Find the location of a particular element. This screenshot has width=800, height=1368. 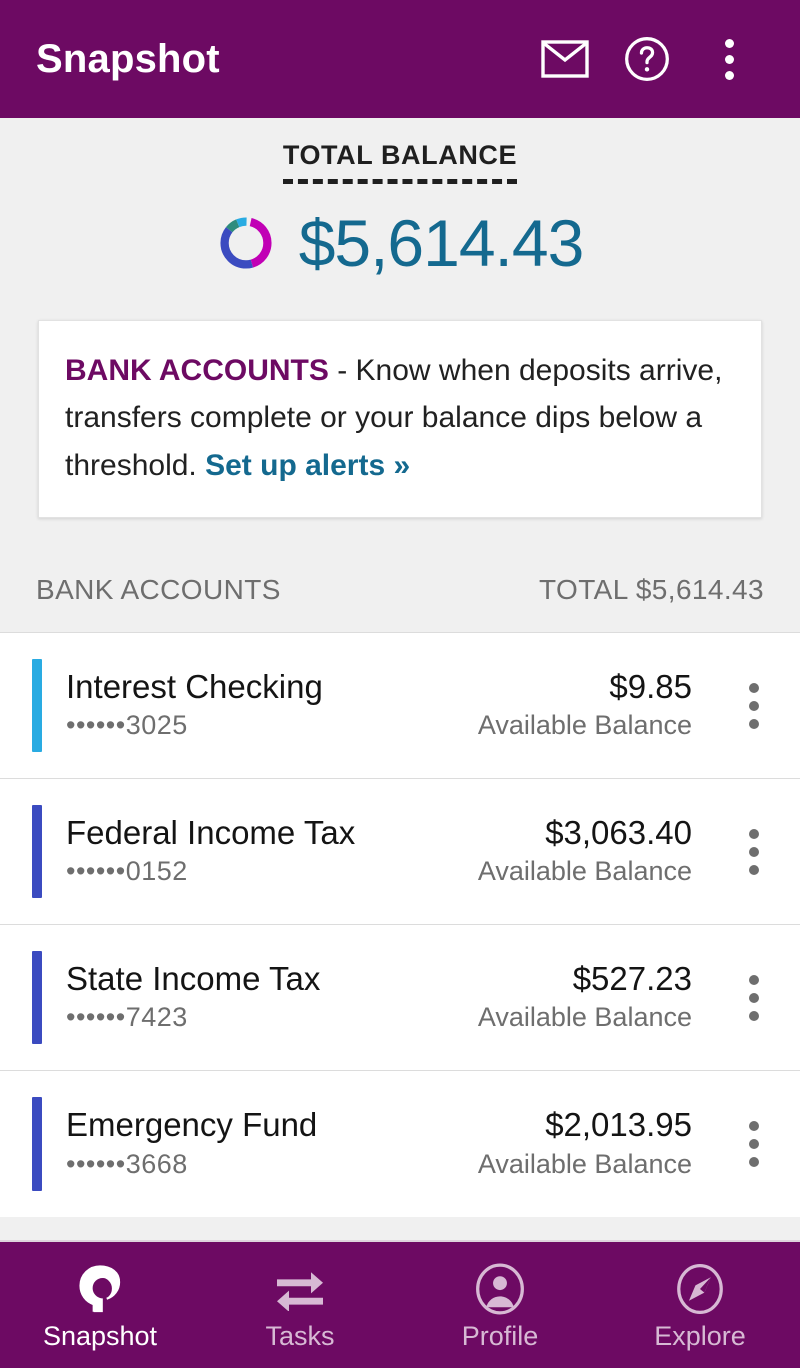

transfer-arrows-icon is located at coordinates (300, 1289).